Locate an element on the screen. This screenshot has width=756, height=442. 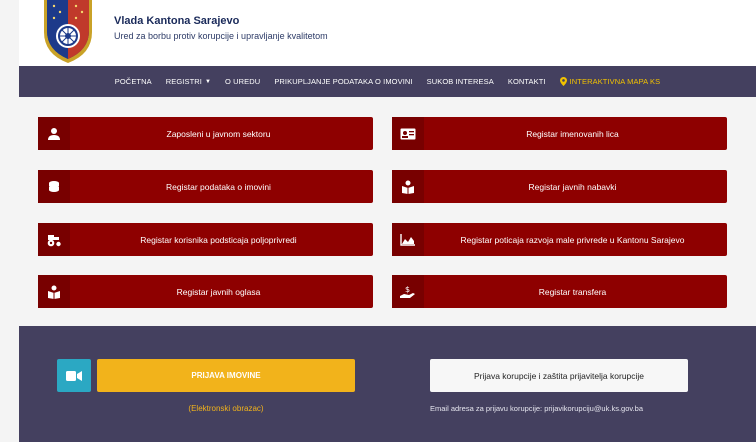
caret-down-icon: ▼ is located at coordinates (208, 81).